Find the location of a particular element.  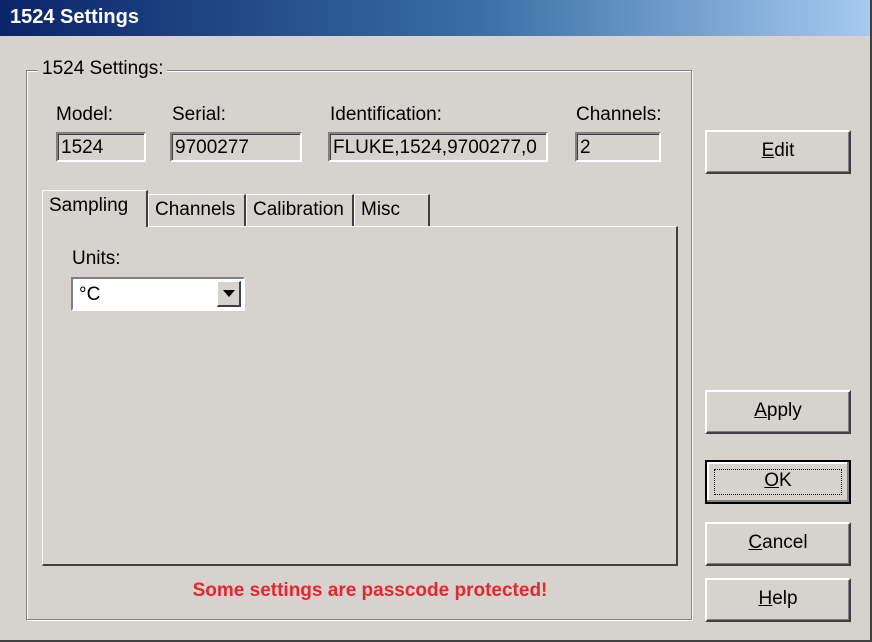

edit-label-rest: dit is located at coordinates (784, 150).